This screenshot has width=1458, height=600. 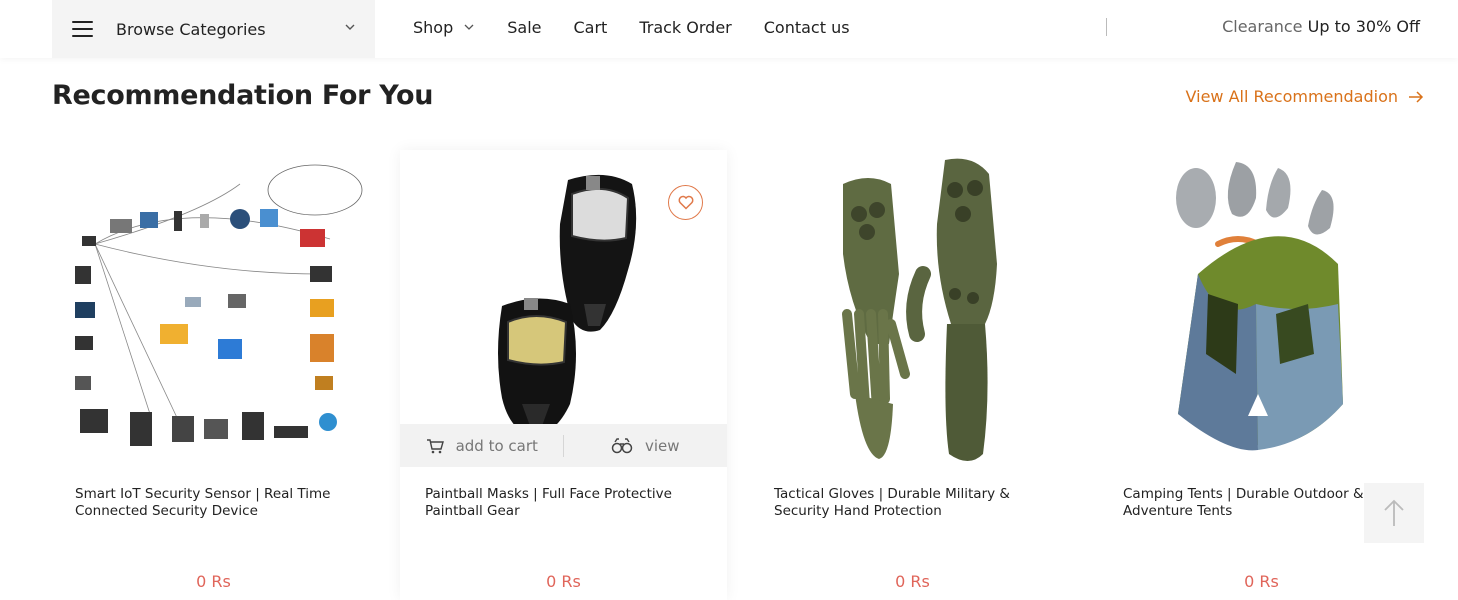 What do you see at coordinates (1291, 96) in the screenshot?
I see `view-all-label: View All Recommendadion` at bounding box center [1291, 96].